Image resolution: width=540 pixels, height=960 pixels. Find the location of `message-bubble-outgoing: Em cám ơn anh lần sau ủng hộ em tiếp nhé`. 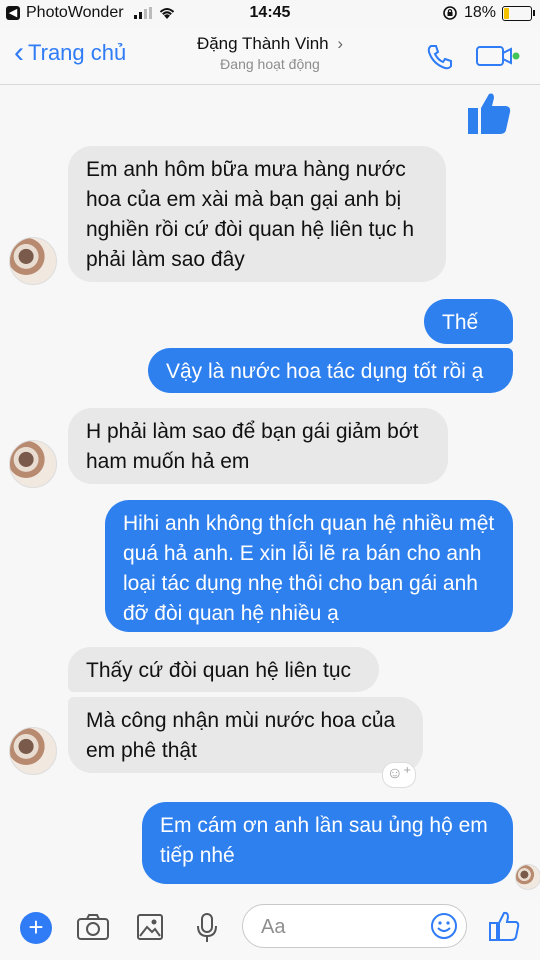

message-bubble-outgoing: Em cám ơn anh lần sau ủng hộ em tiếp nhé is located at coordinates (327, 843).